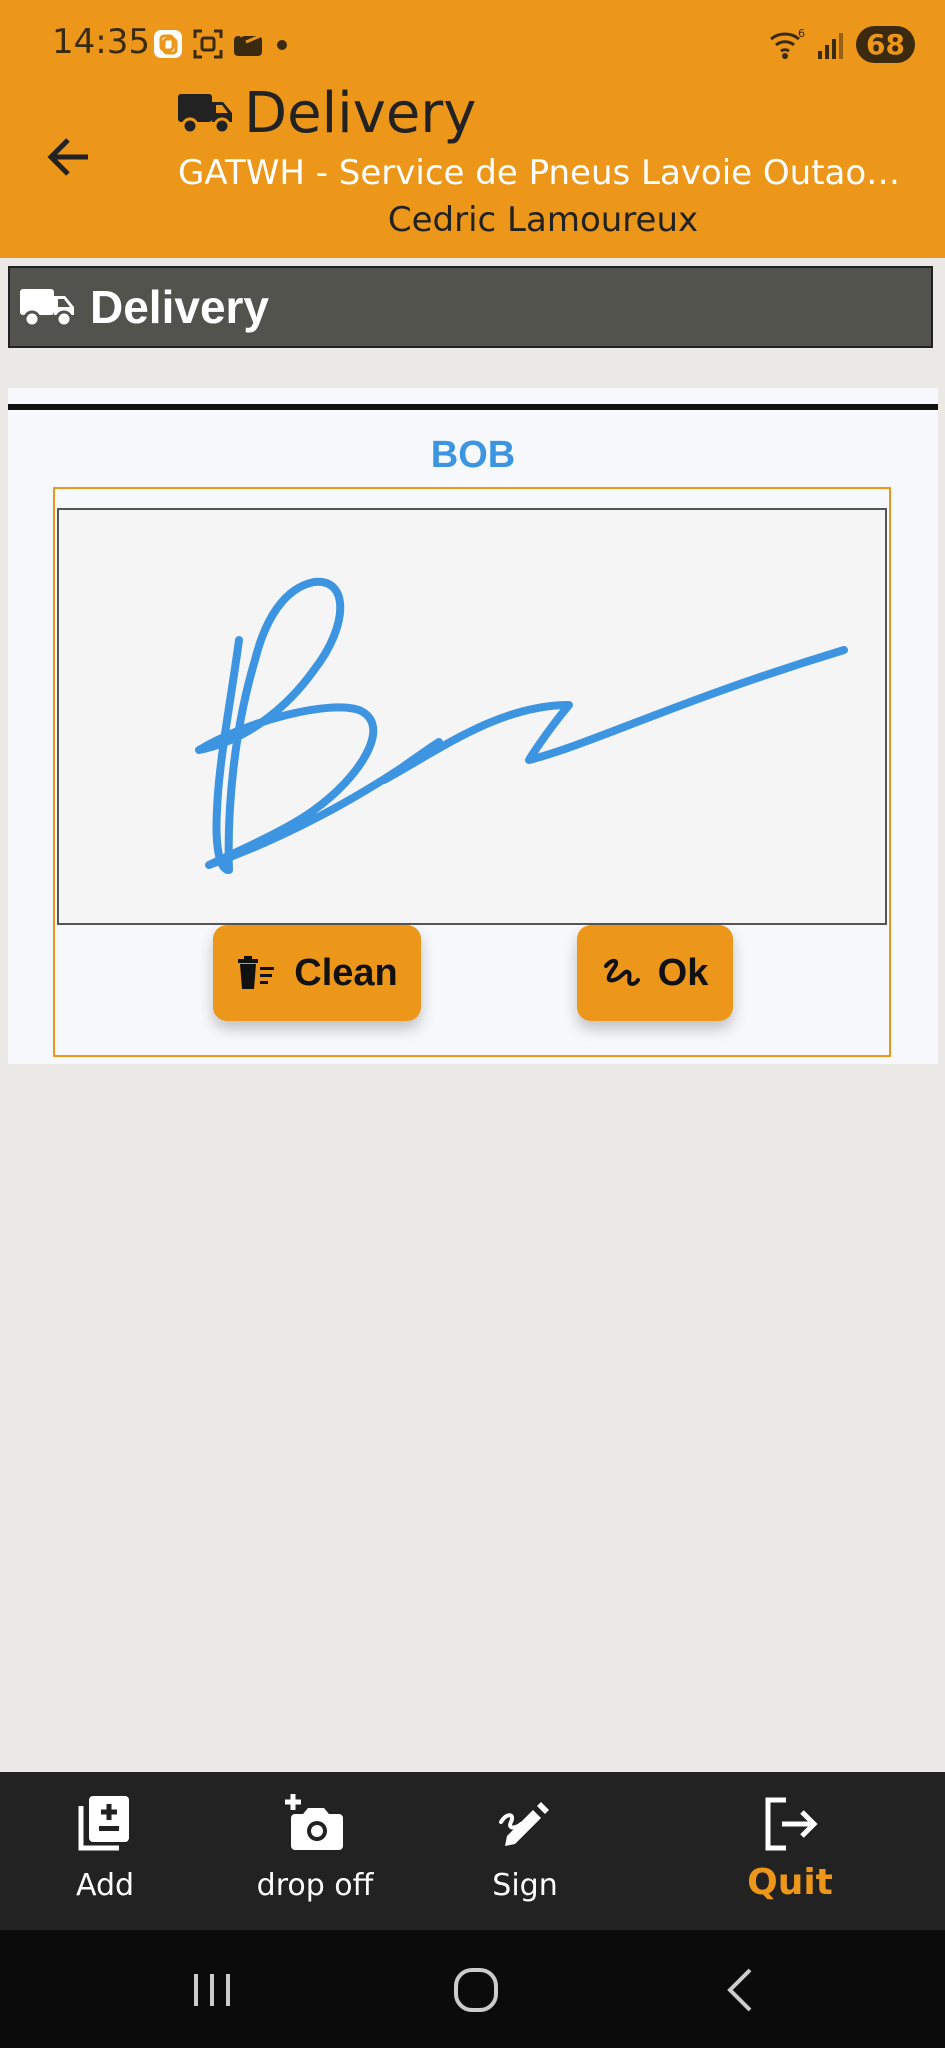 This screenshot has width=945, height=2048. What do you see at coordinates (315, 1885) in the screenshot?
I see `nav-drop-off-label: drop off` at bounding box center [315, 1885].